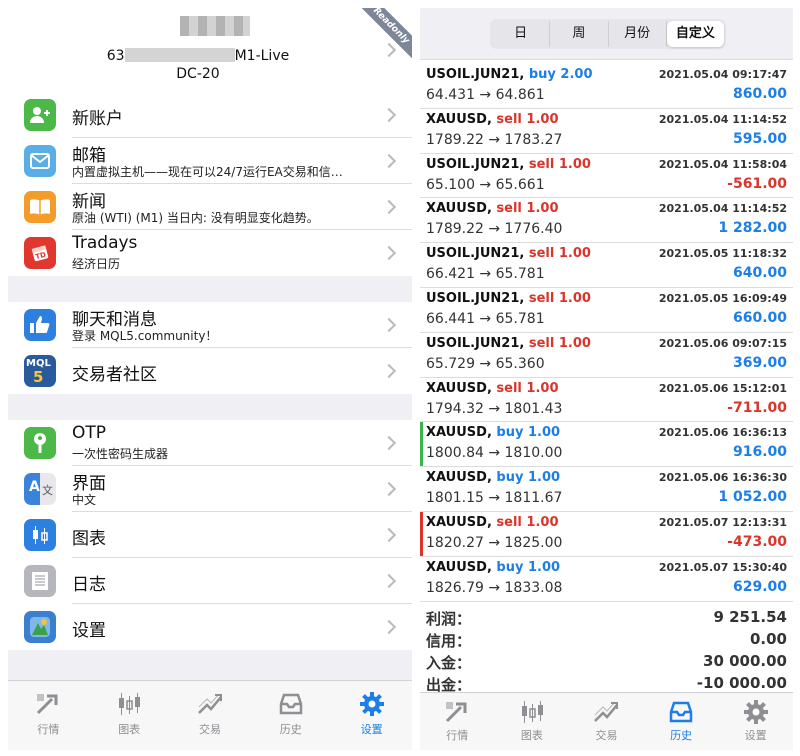 This screenshot has height=756, width=800. What do you see at coordinates (371, 729) in the screenshot?
I see `tab-label: 设置` at bounding box center [371, 729].